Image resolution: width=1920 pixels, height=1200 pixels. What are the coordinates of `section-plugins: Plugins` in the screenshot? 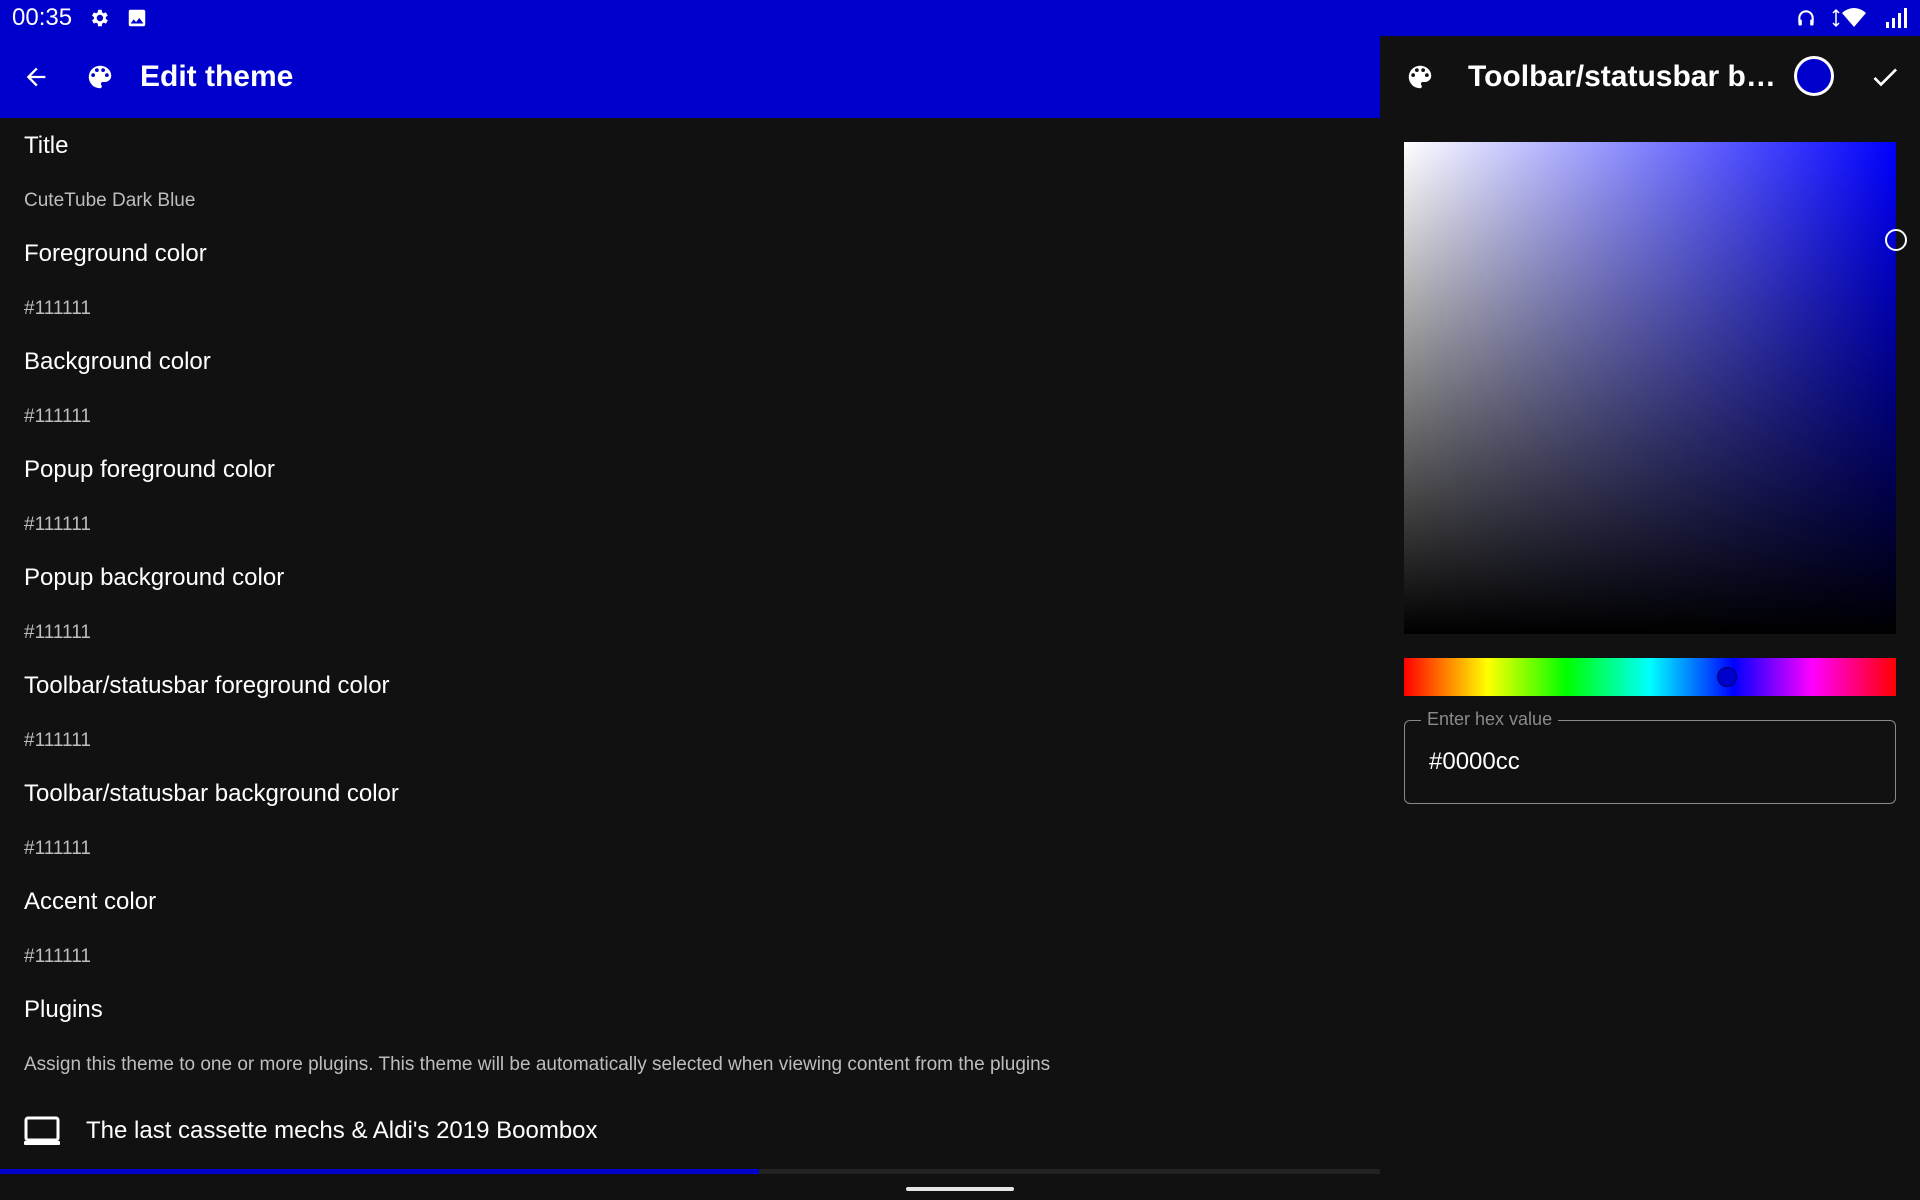 It's located at (63, 1010).